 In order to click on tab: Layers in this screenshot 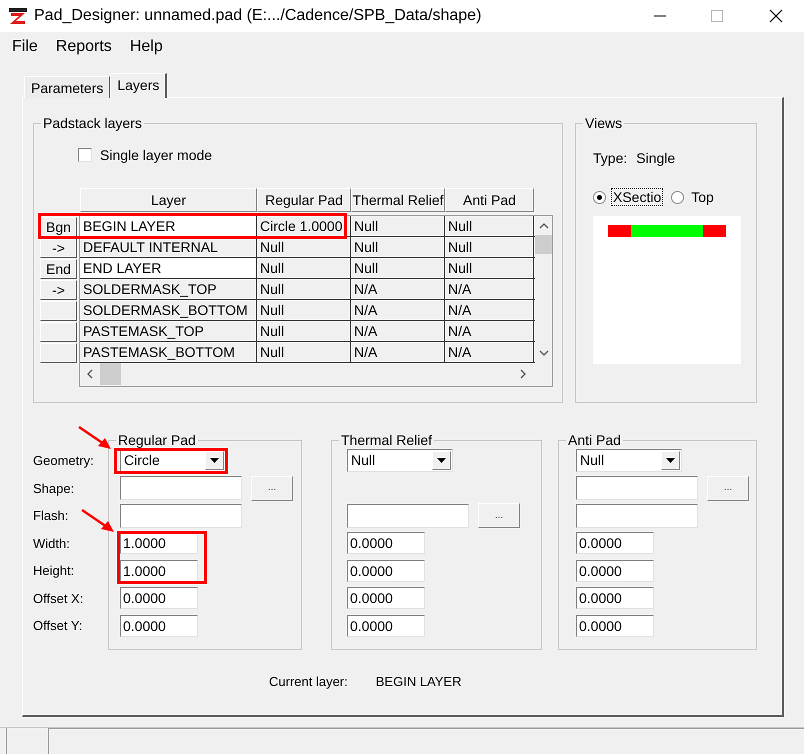, I will do `click(139, 85)`.